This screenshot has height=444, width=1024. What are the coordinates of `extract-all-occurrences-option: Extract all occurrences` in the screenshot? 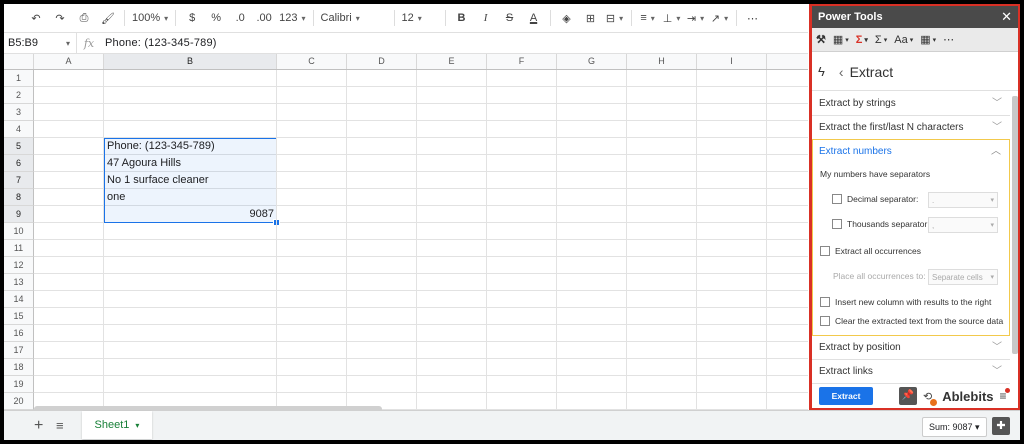 It's located at (870, 251).